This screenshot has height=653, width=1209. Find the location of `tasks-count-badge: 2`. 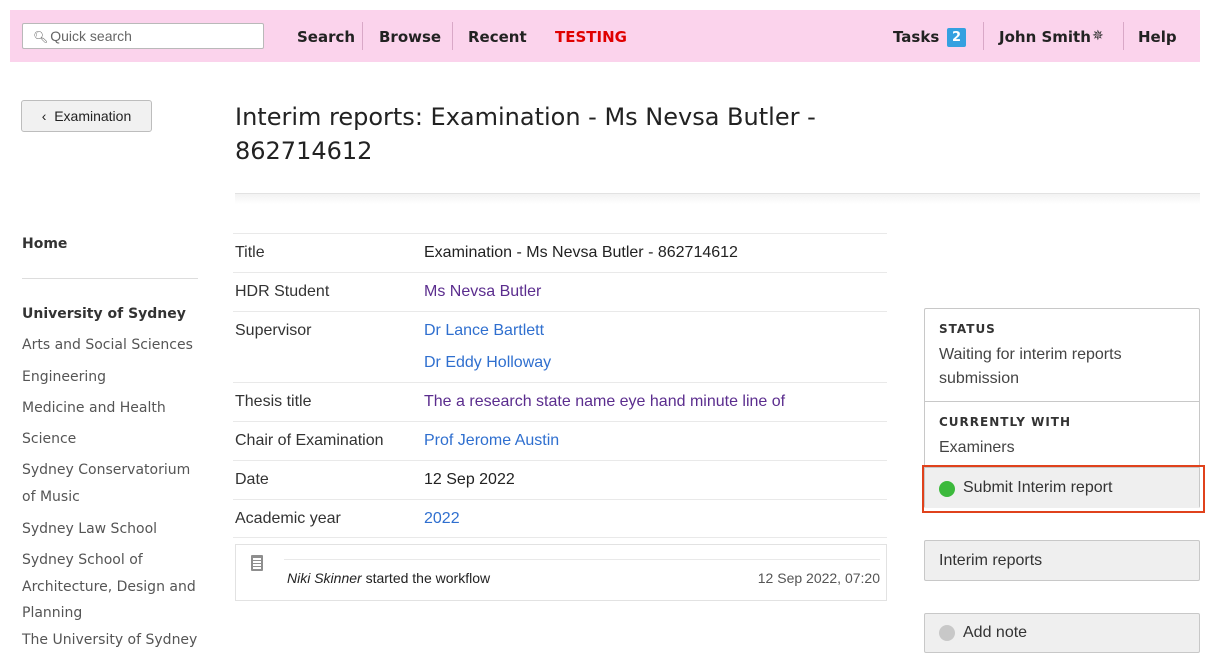

tasks-count-badge: 2 is located at coordinates (956, 37).